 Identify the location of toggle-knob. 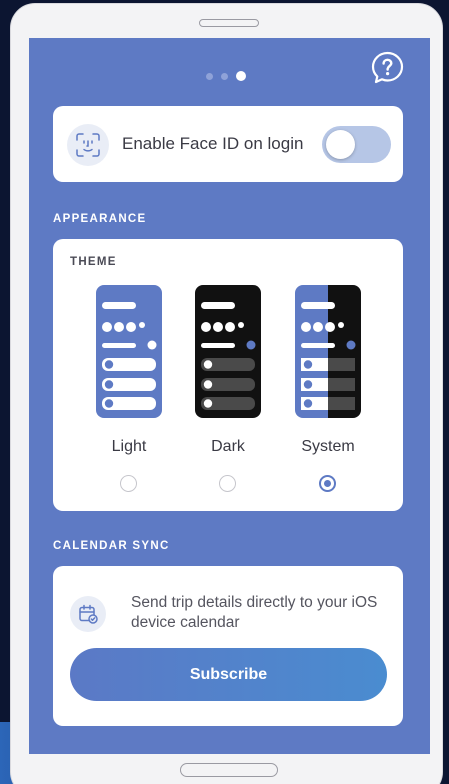
(340, 144).